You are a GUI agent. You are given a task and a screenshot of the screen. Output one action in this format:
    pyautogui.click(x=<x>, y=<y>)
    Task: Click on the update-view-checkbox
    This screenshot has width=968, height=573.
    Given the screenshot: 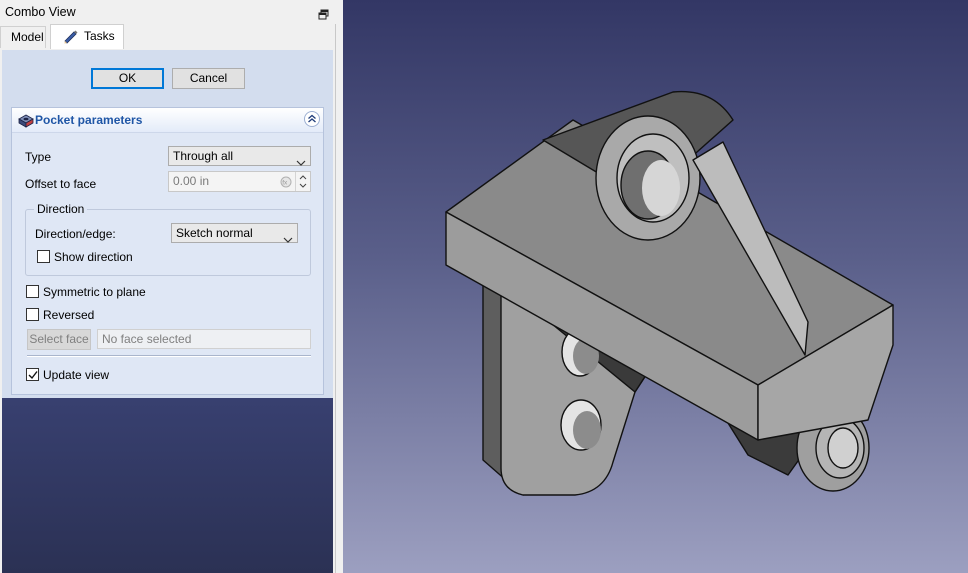 What is the action you would take?
    pyautogui.click(x=32, y=374)
    